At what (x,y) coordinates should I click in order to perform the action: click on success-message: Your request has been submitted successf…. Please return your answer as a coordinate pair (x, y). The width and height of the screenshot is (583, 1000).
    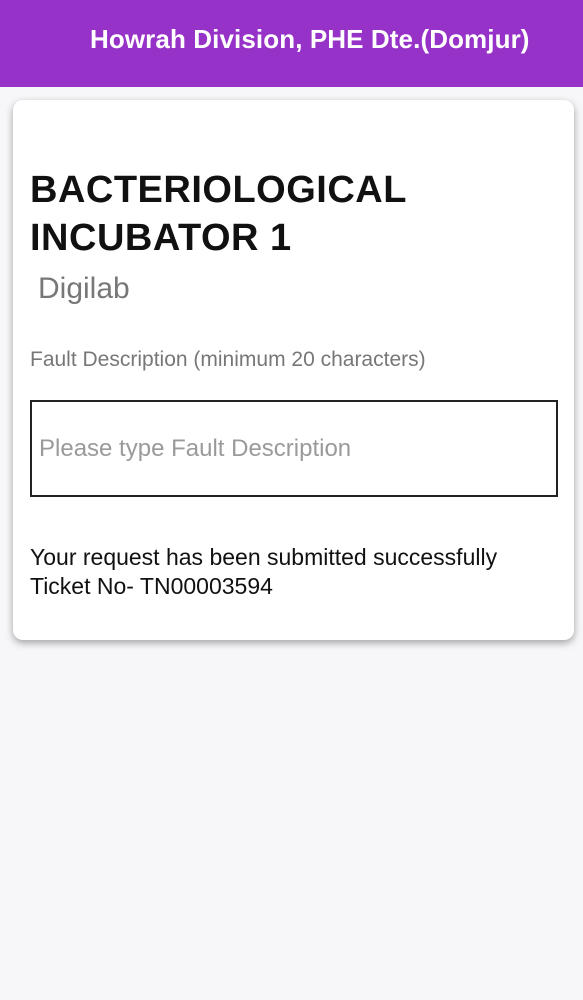
    Looking at the image, I should click on (264, 557).